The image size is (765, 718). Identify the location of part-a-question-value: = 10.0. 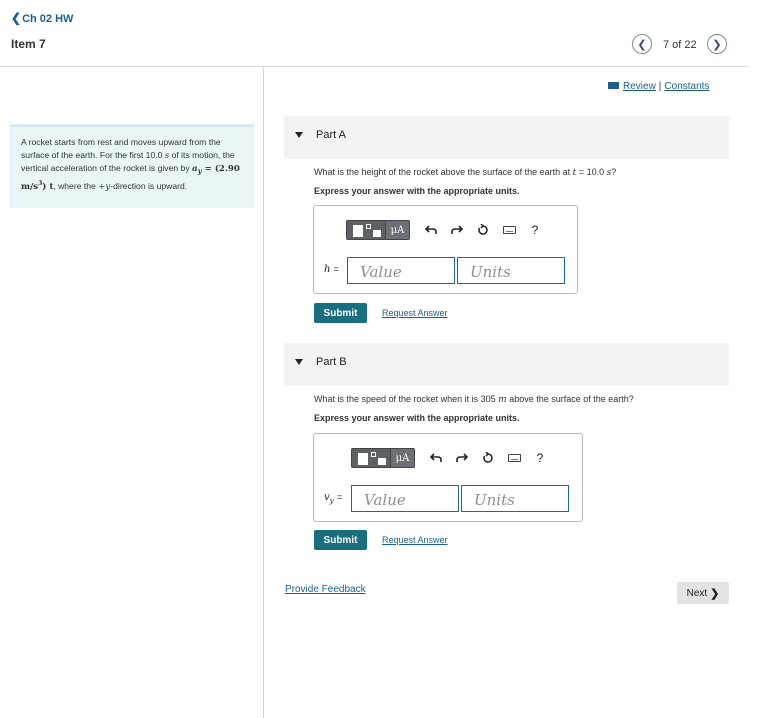
(591, 172).